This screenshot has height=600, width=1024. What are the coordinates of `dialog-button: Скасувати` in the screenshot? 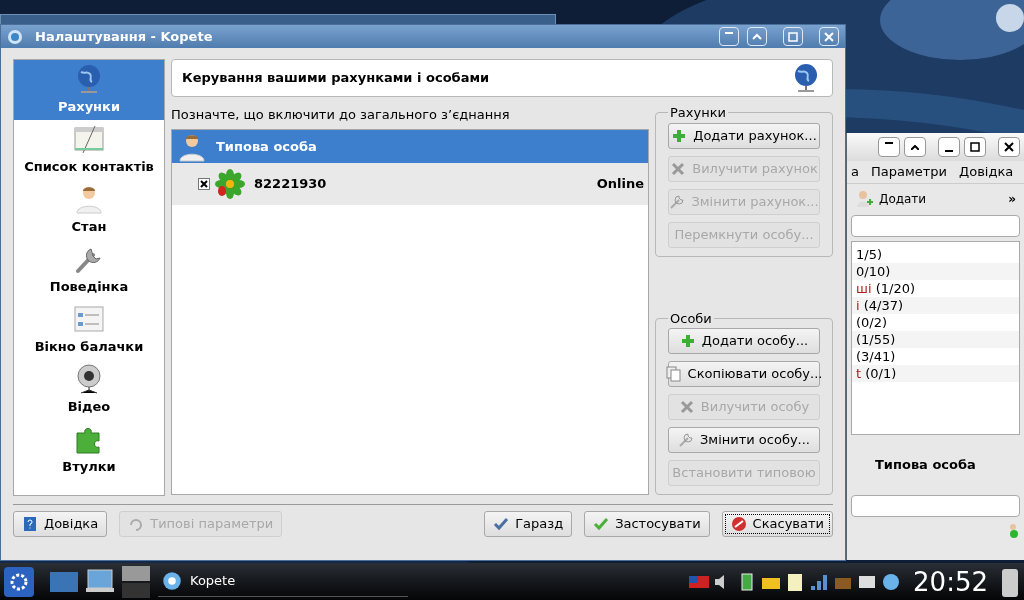 It's located at (777, 524).